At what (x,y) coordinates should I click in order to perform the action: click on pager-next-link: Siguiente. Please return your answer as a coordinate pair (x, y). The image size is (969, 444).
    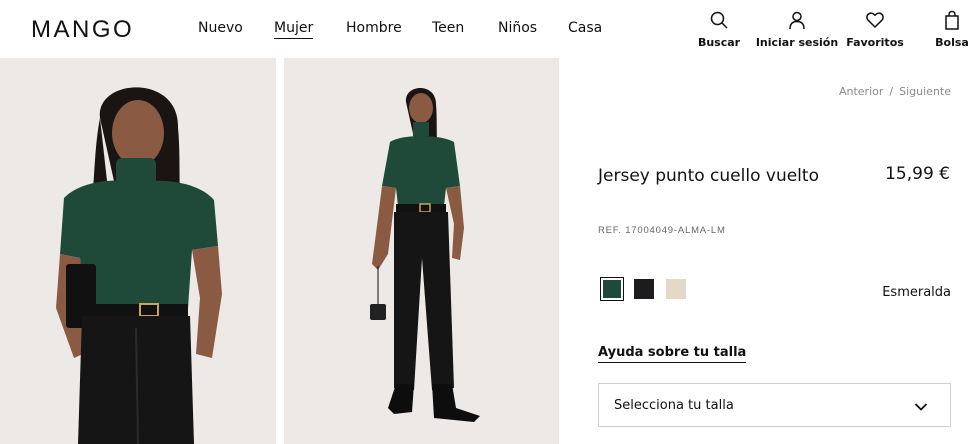
    Looking at the image, I should click on (925, 91).